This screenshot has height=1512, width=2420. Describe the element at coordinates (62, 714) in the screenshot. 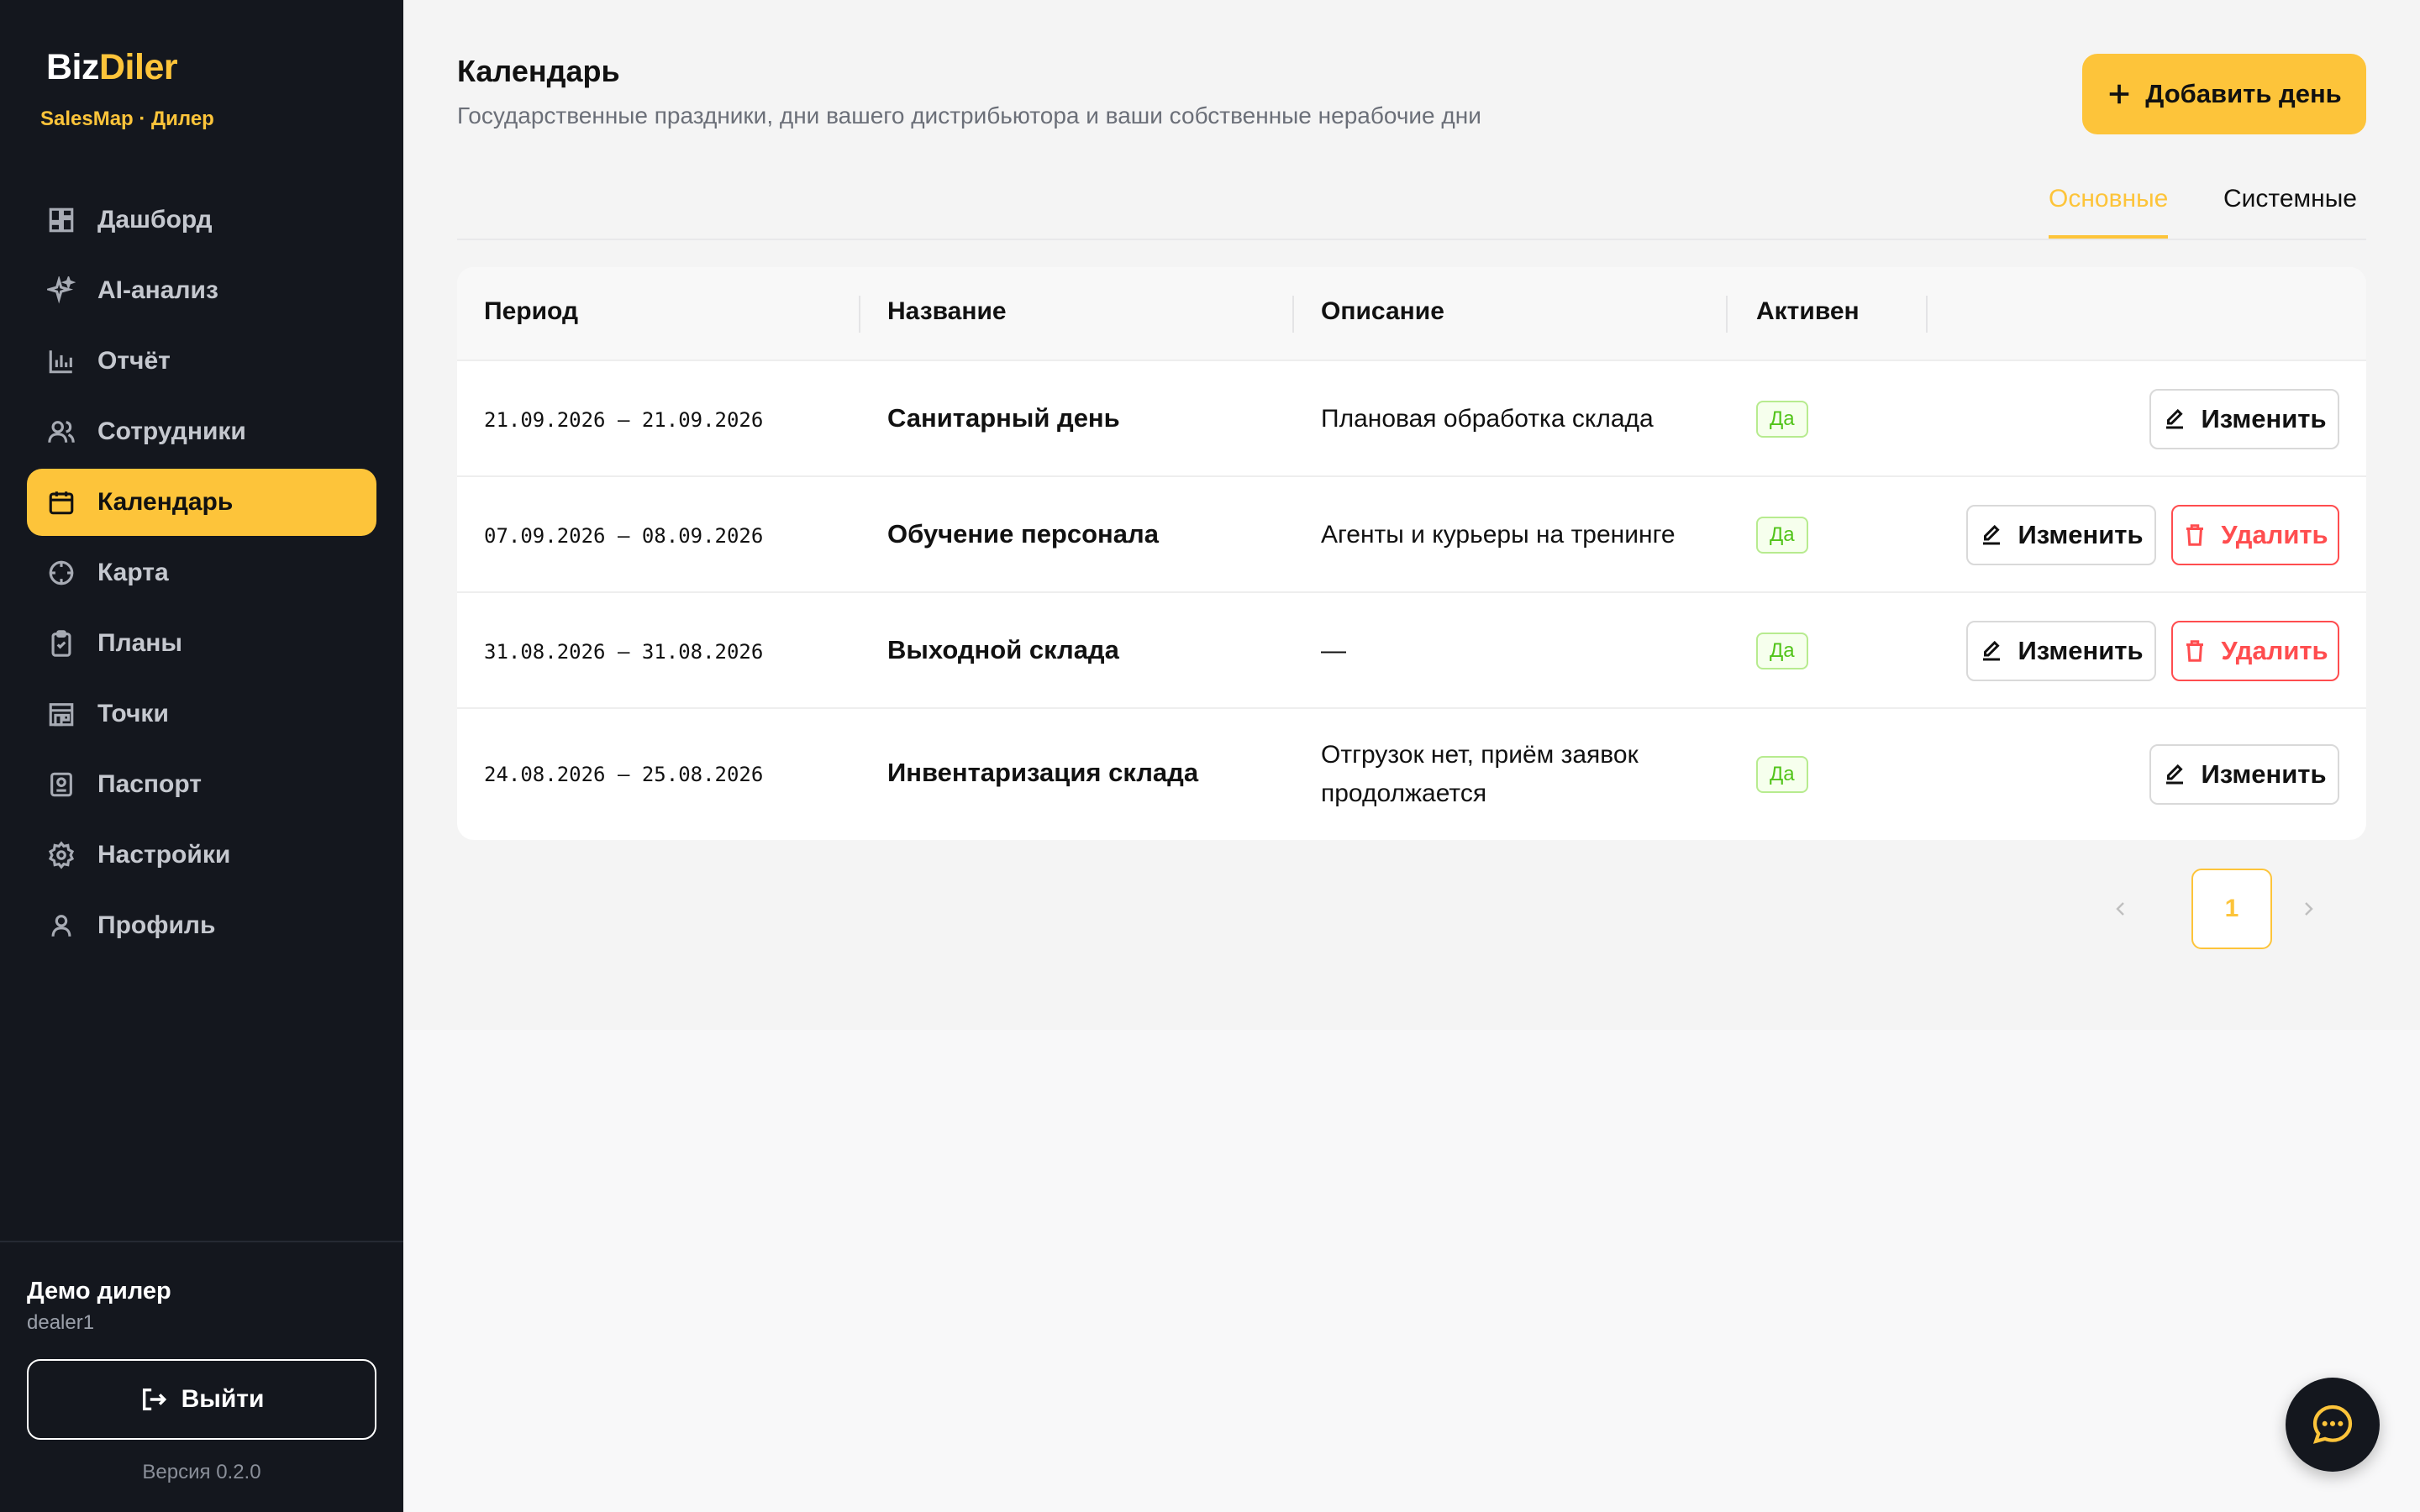

I see `store-icon` at that location.